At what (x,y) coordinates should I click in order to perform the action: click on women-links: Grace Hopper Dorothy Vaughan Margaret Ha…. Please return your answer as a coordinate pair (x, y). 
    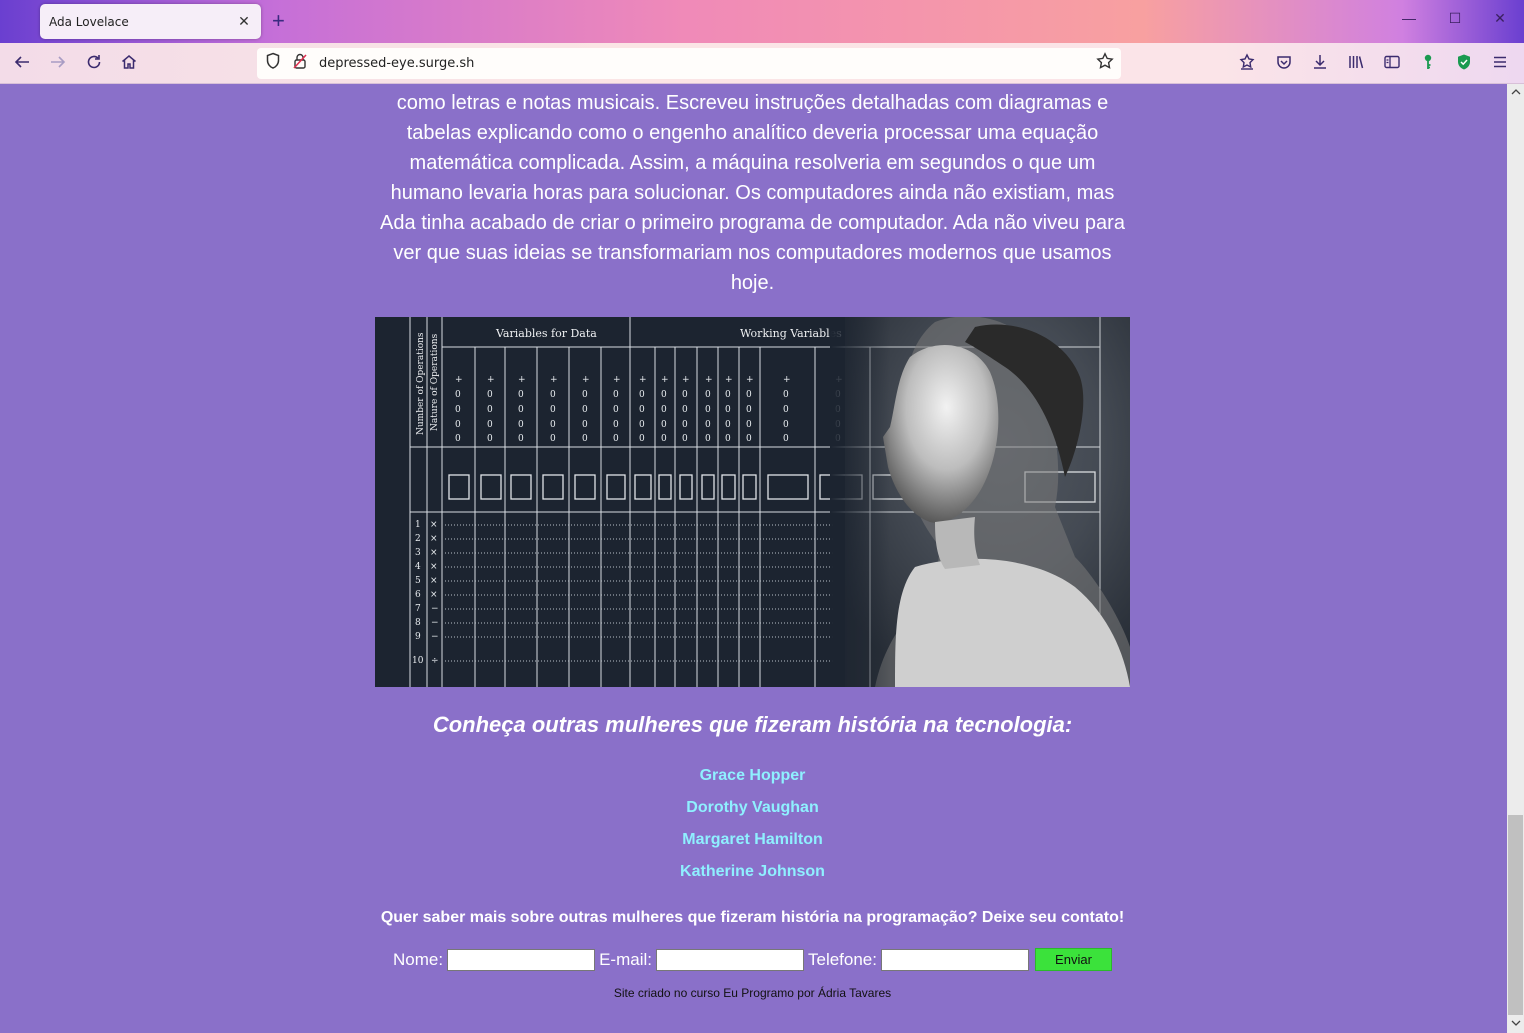
    Looking at the image, I should click on (752, 830).